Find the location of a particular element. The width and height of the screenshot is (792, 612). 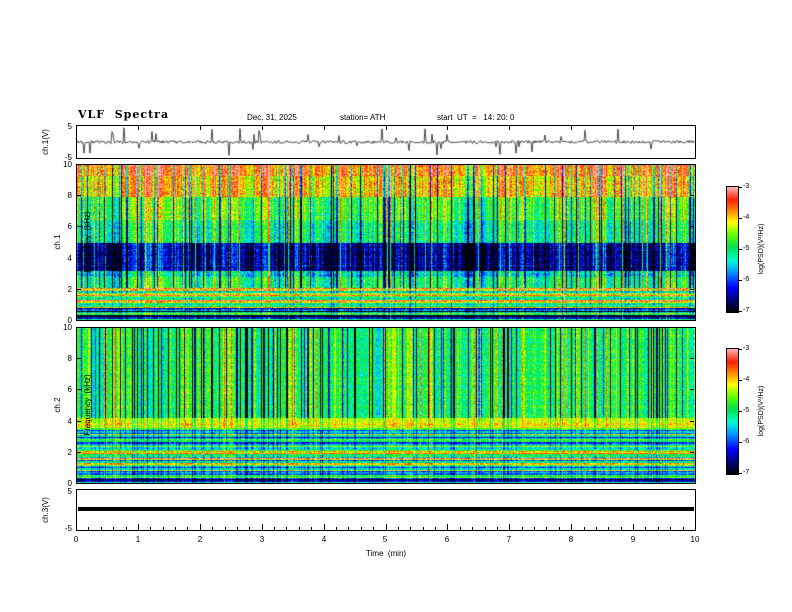

xtick-label: 2 is located at coordinates (200, 539).